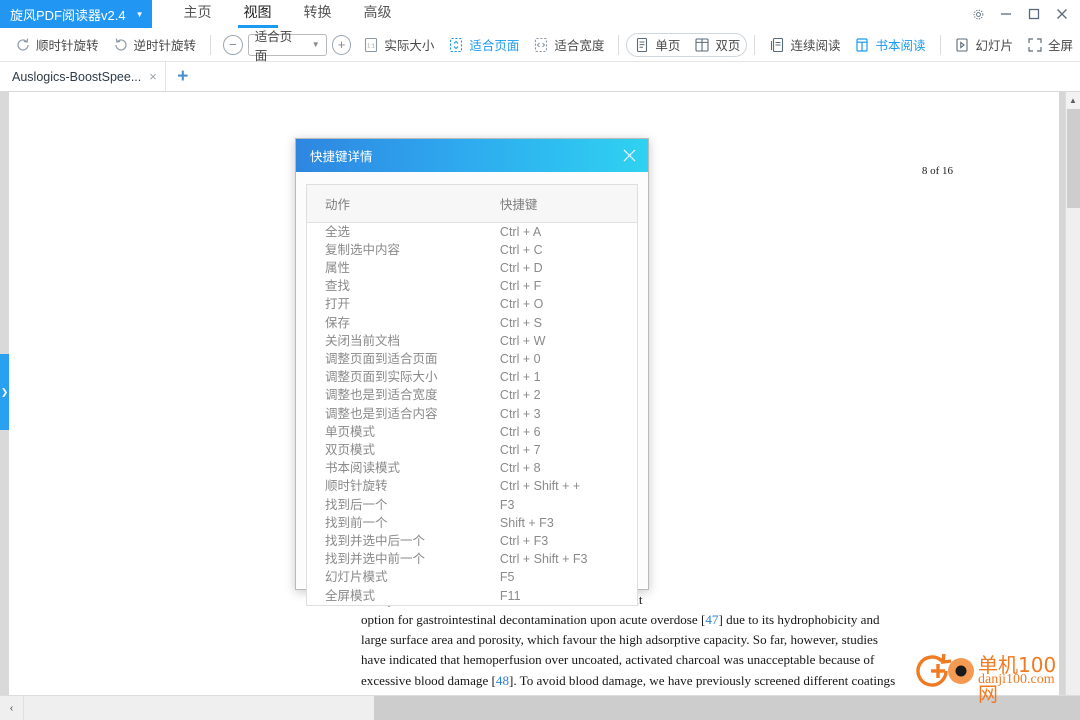 Image resolution: width=1080 pixels, height=720 pixels. What do you see at coordinates (657, 45) in the screenshot?
I see `single-page-button: 单页` at bounding box center [657, 45].